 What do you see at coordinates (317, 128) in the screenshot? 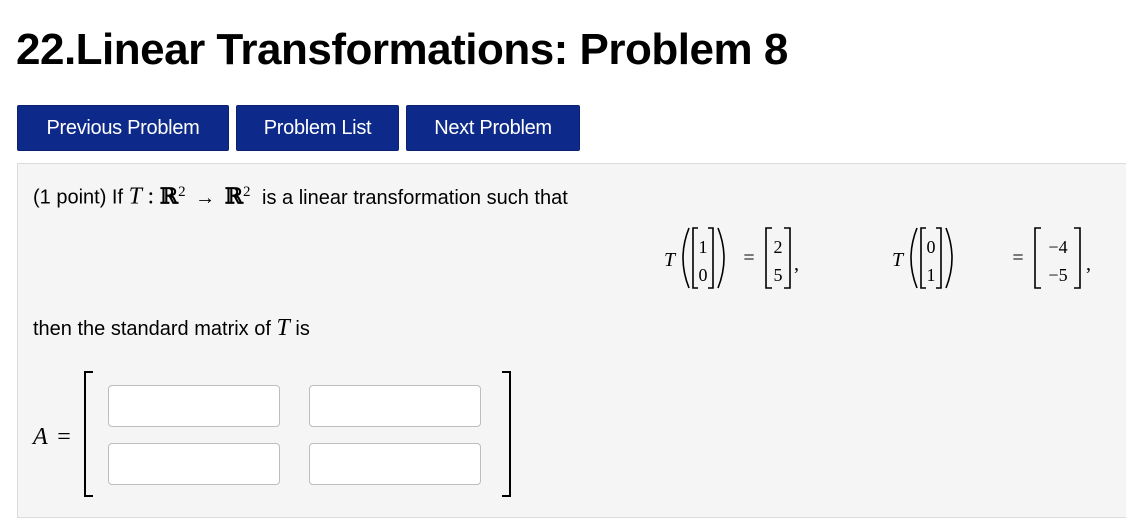
I see `problem-list-button: Problem List` at bounding box center [317, 128].